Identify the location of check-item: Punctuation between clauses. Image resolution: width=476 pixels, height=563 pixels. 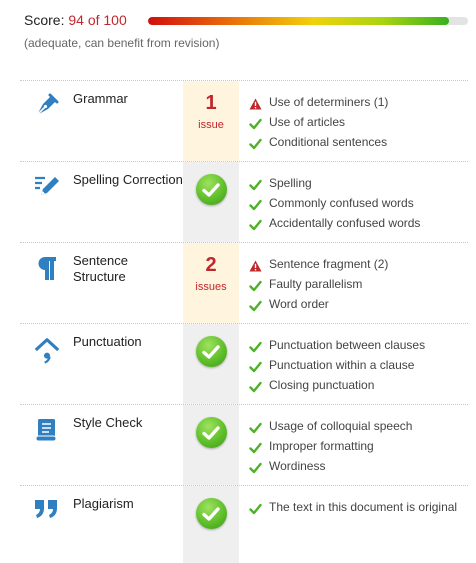
(356, 345).